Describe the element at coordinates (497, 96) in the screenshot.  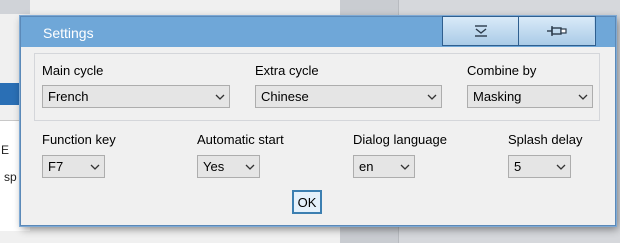
I see `combine-by-value: Masking` at that location.